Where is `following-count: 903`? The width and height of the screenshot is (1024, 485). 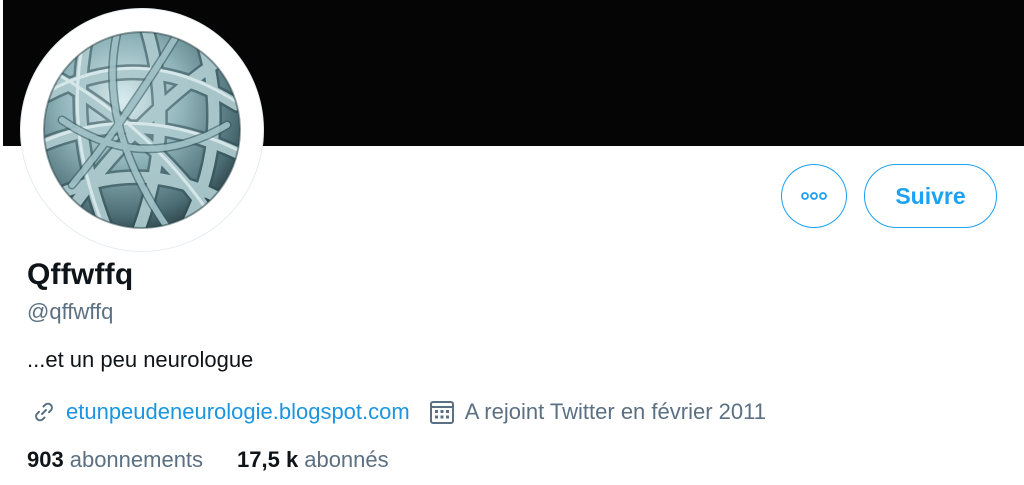 following-count: 903 is located at coordinates (45, 459).